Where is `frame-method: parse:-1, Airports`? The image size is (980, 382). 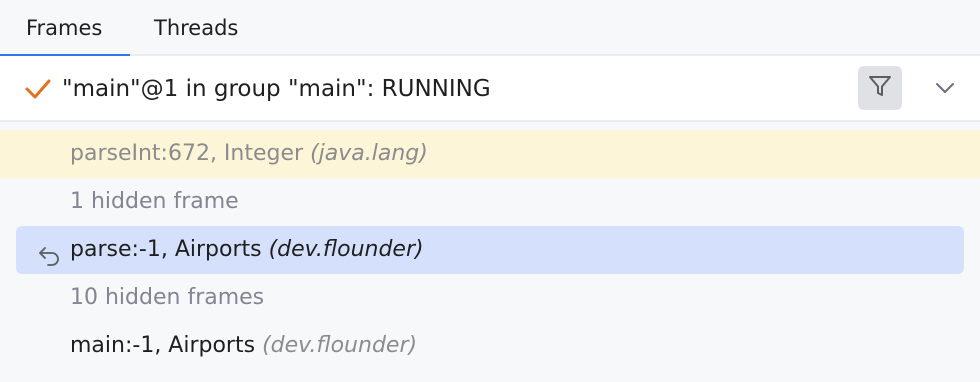
frame-method: parse:-1, Airports is located at coordinates (166, 249).